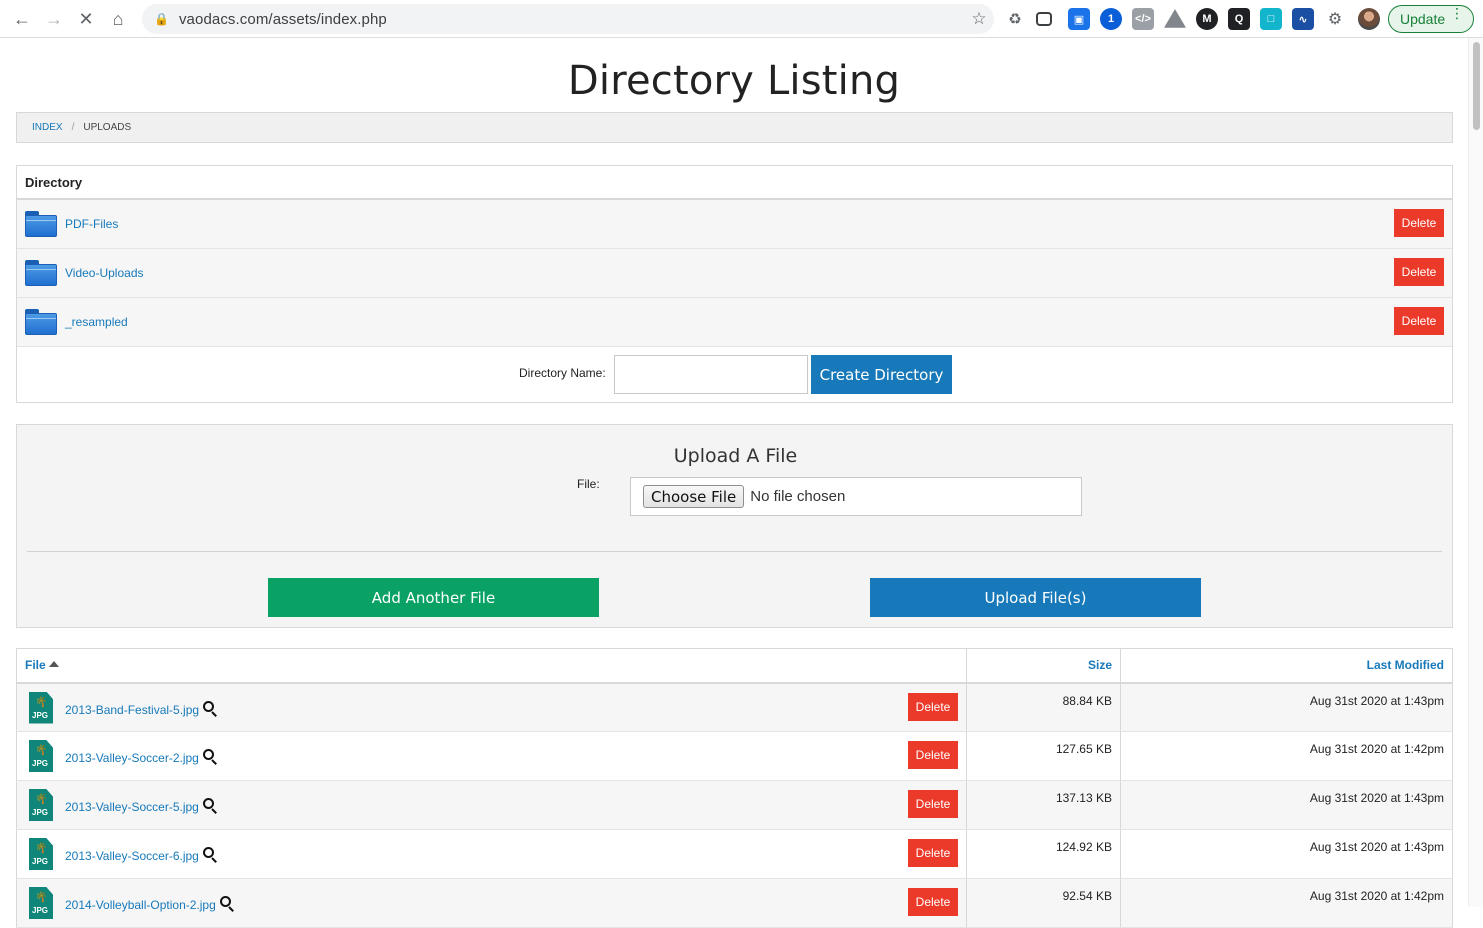 The height and width of the screenshot is (928, 1483). What do you see at coordinates (491, 805) in the screenshot?
I see `file-cell: 🌴 JPG 2013-Valley-Soccer-5.jpg Delete` at bounding box center [491, 805].